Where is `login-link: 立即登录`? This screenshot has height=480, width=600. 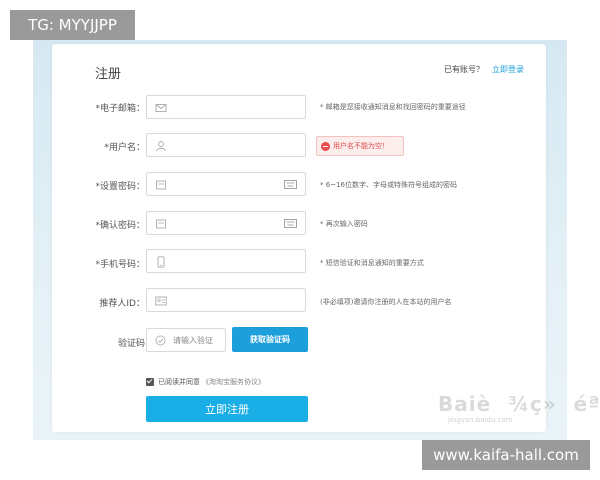
login-link: 立即登录 is located at coordinates (508, 69).